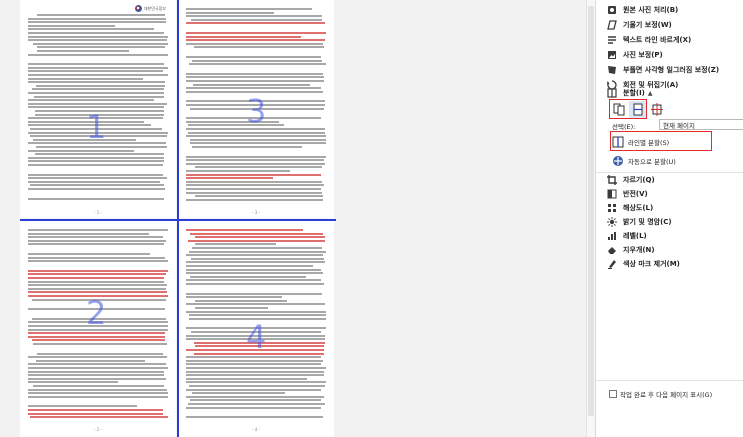  What do you see at coordinates (669, 93) in the screenshot?
I see `menu-item-split: 분할(I) ▲` at bounding box center [669, 93].